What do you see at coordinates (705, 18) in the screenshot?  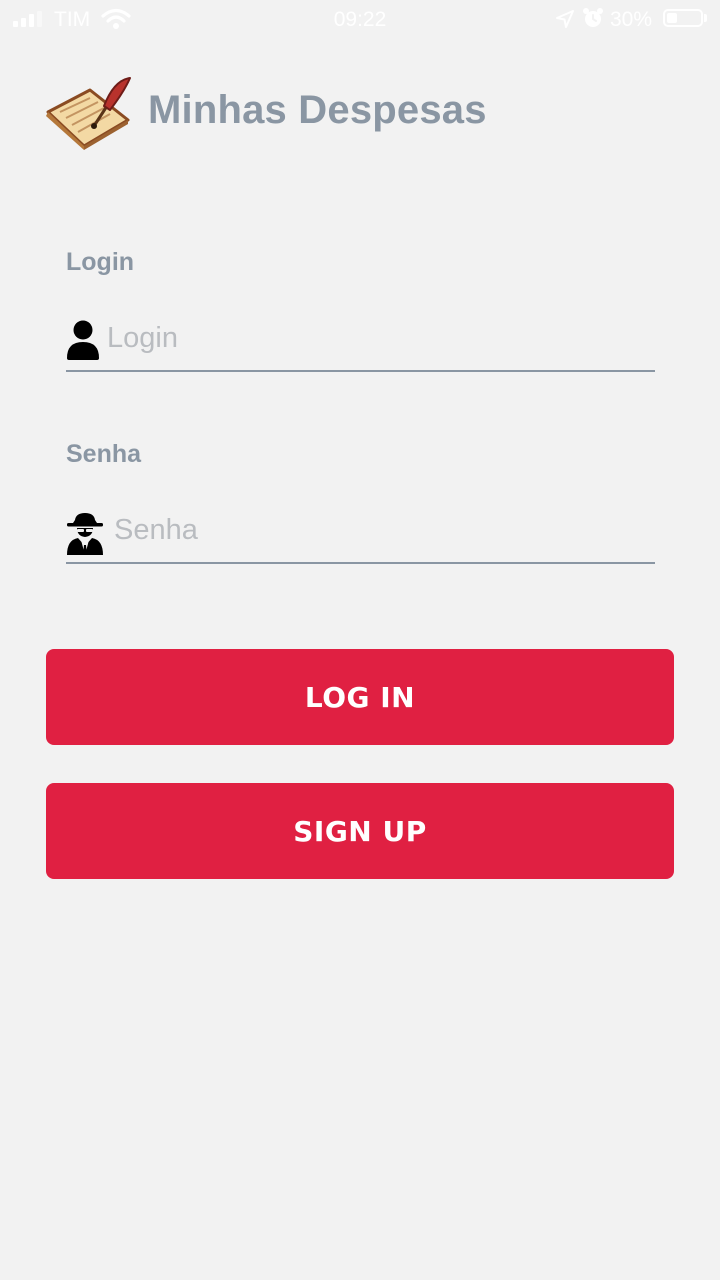 I see `battery-nub` at bounding box center [705, 18].